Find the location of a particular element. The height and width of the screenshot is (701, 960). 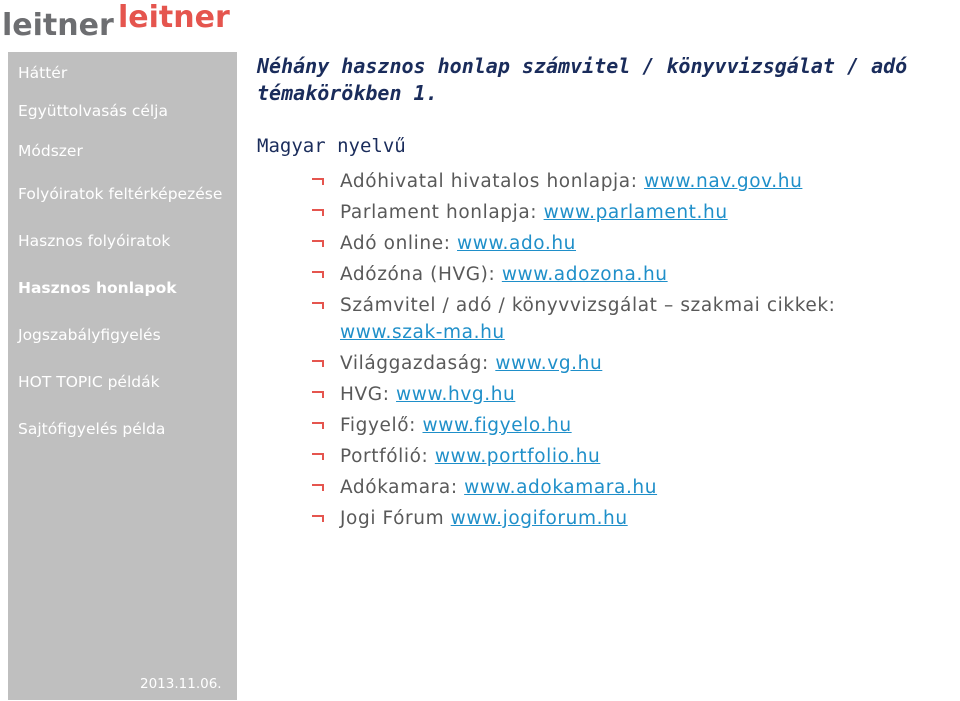

sidebar-item-folyoiratok-felterkepezese: Folyóiratok feltérképezése is located at coordinates (120, 194).